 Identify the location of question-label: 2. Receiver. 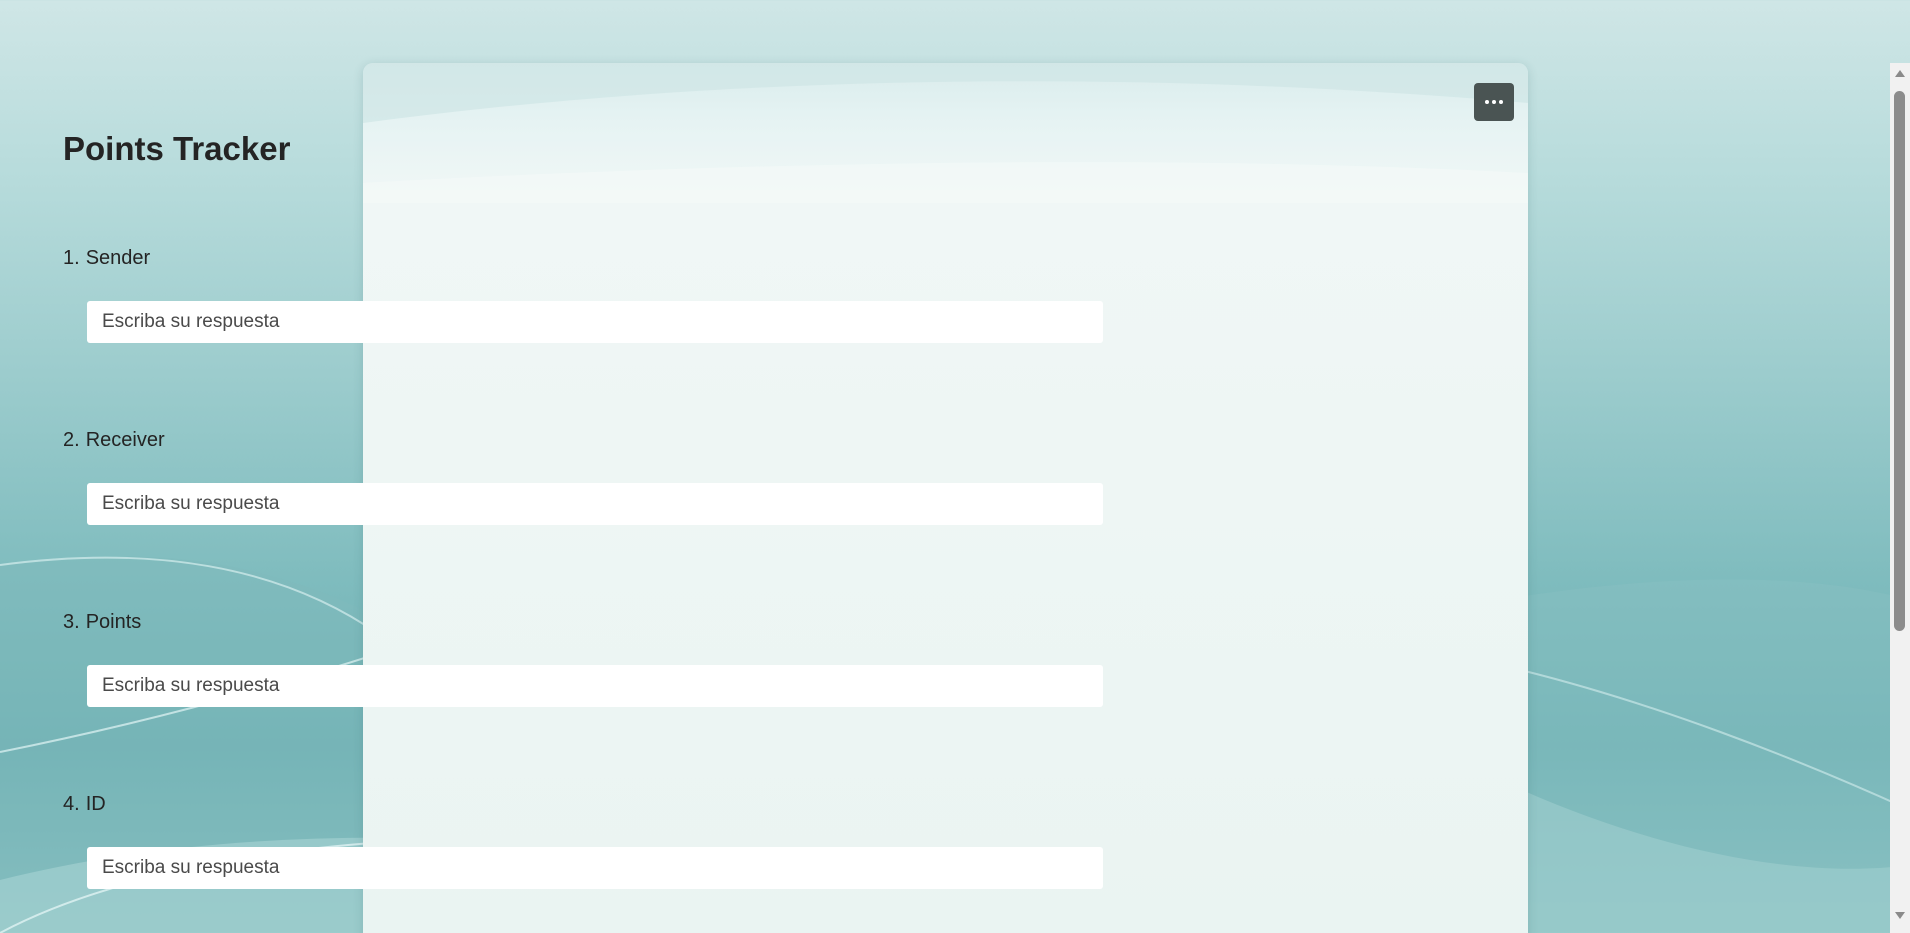
(583, 440).